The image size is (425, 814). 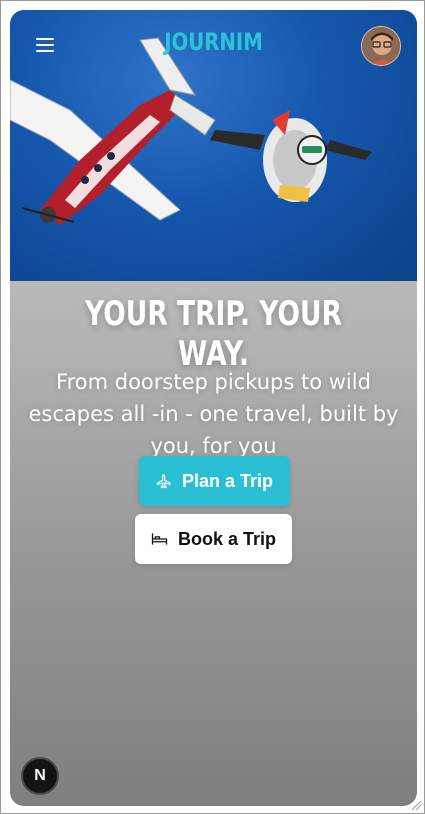 What do you see at coordinates (214, 42) in the screenshot?
I see `brand-logo: JOURNIM` at bounding box center [214, 42].